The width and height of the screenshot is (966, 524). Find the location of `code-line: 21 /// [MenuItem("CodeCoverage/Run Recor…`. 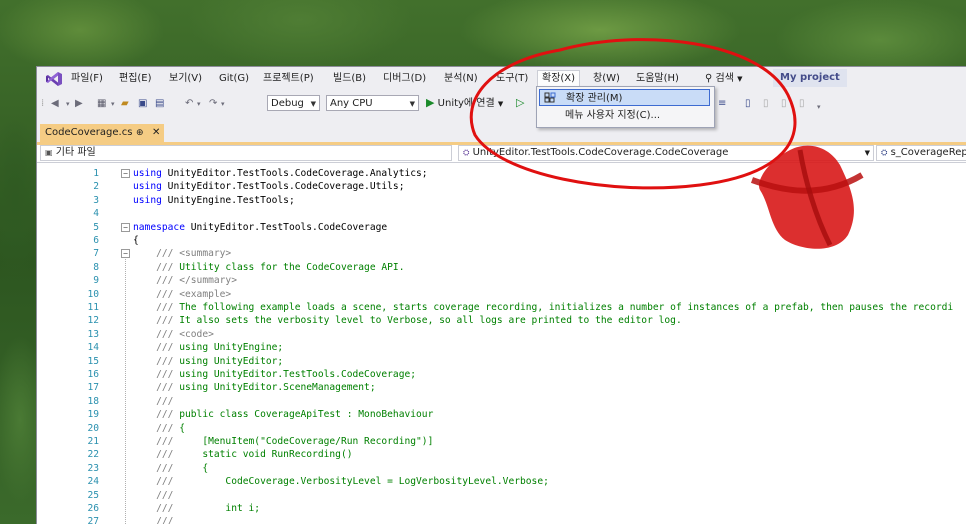

code-line: 21 /// [MenuItem("CodeCoverage/Run Recor… is located at coordinates (501, 441).